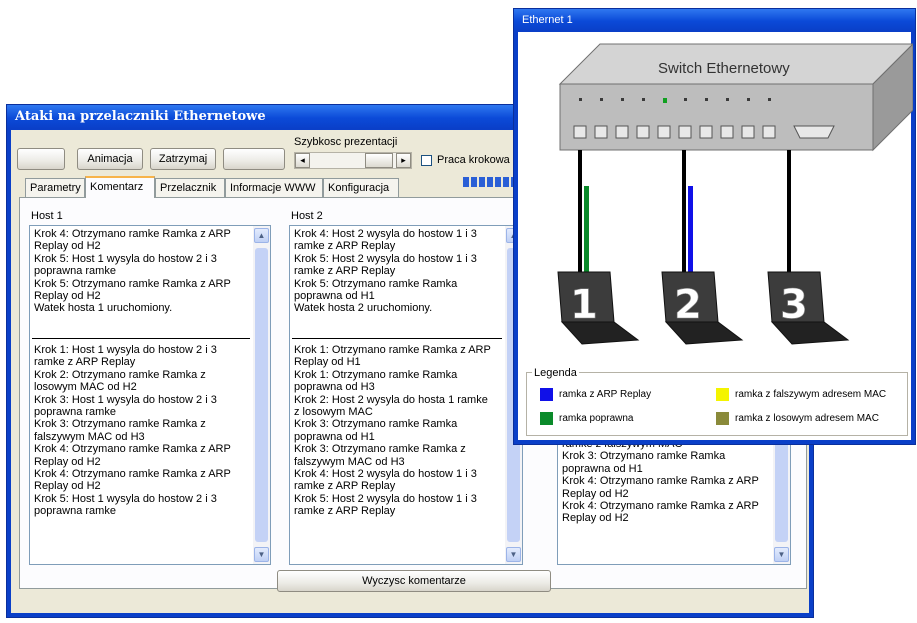  Describe the element at coordinates (414, 581) in the screenshot. I see `clear-comments-button: Wyczysc komentarze` at that location.